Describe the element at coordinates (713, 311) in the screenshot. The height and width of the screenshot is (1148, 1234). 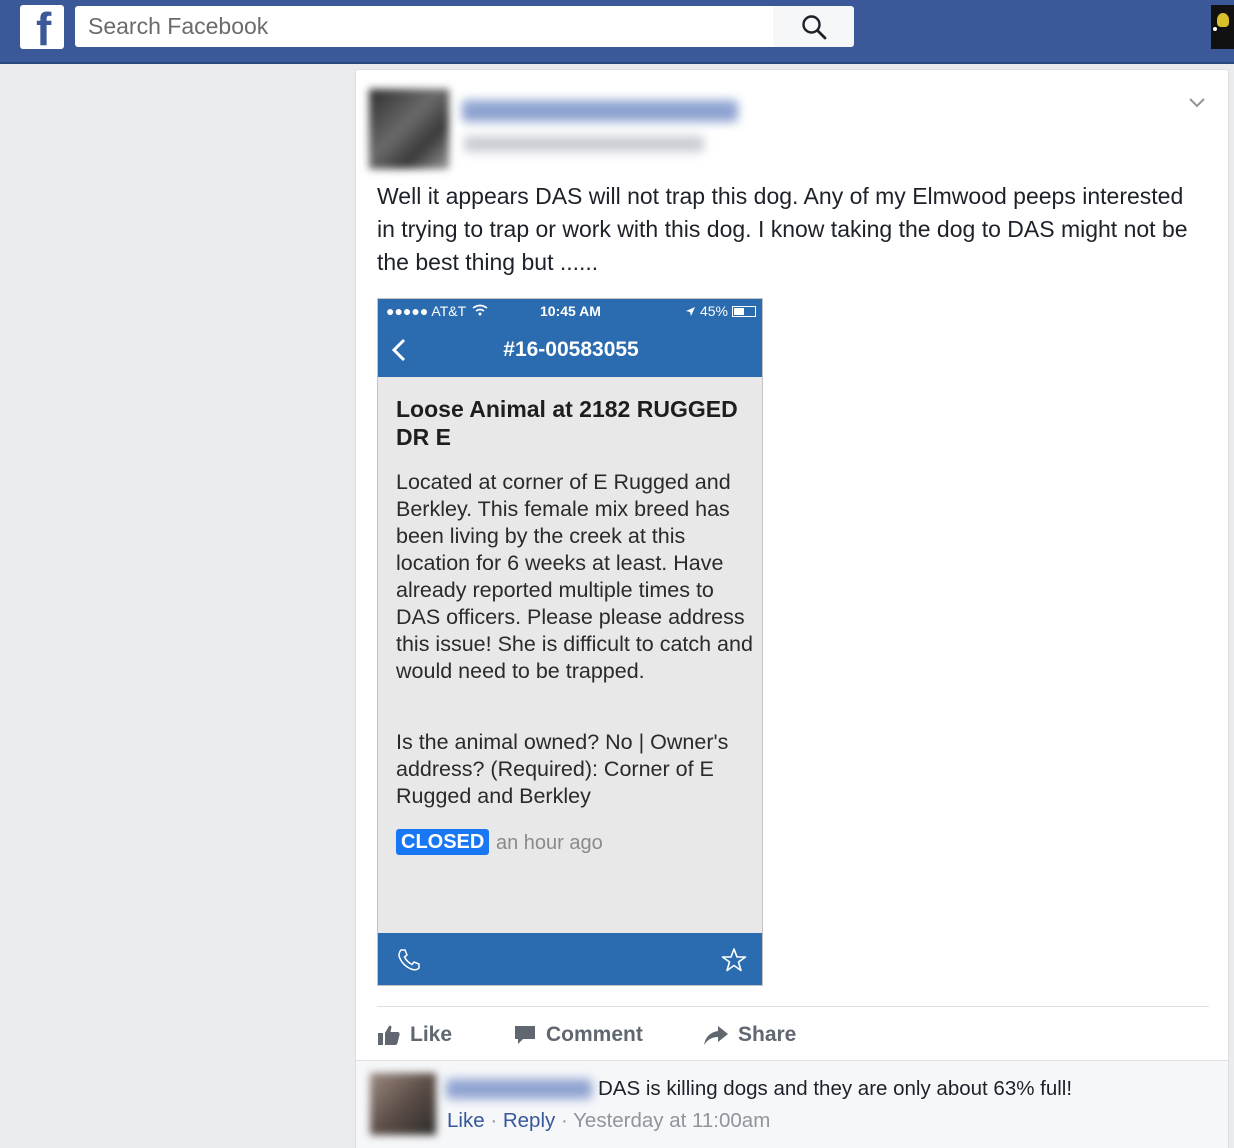
I see `battery-percent: 45%` at that location.